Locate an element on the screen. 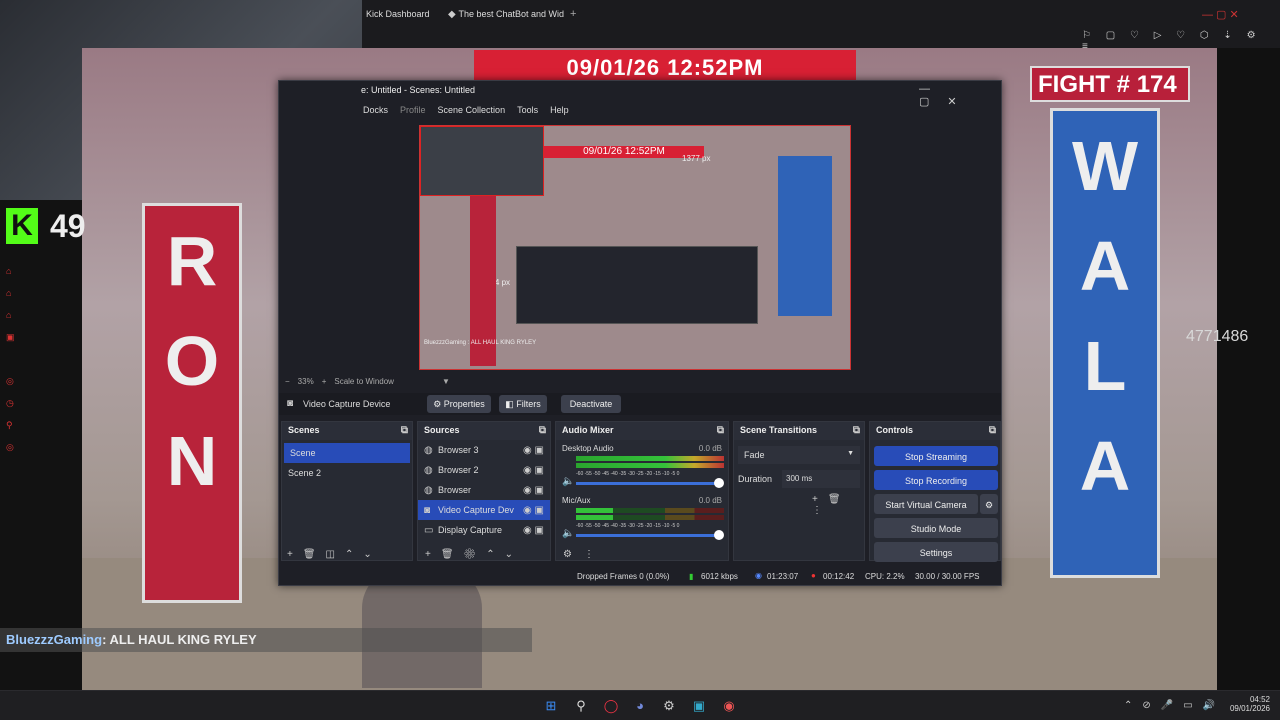 This screenshot has width=1280, height=720. taskbar: ⊞ ⚲ ◯ ◕ ⚙ ▣ ◉ ⌃⊘🎤▭🔊 04:52 09/01/2026 is located at coordinates (640, 705).